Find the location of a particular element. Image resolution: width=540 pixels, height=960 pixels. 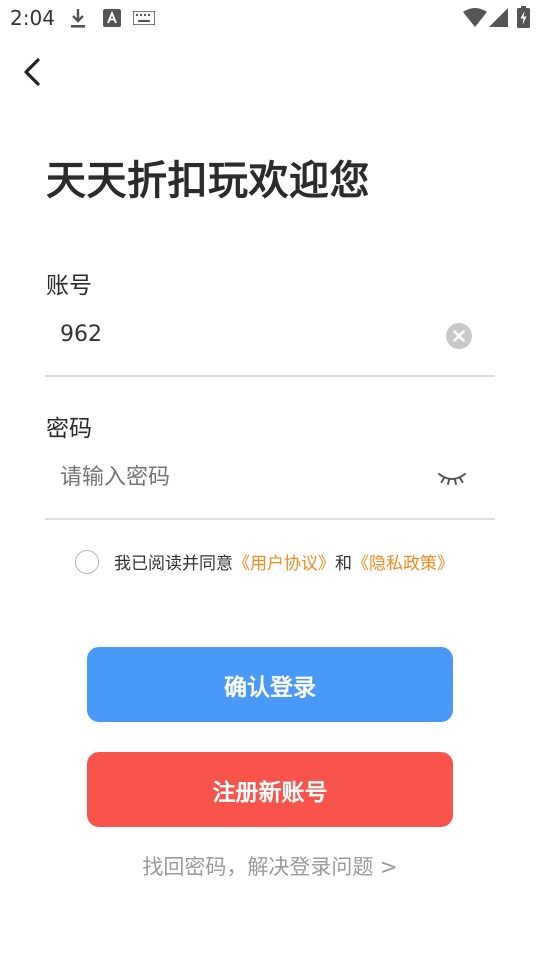

battery-charging-icon is located at coordinates (523, 17).